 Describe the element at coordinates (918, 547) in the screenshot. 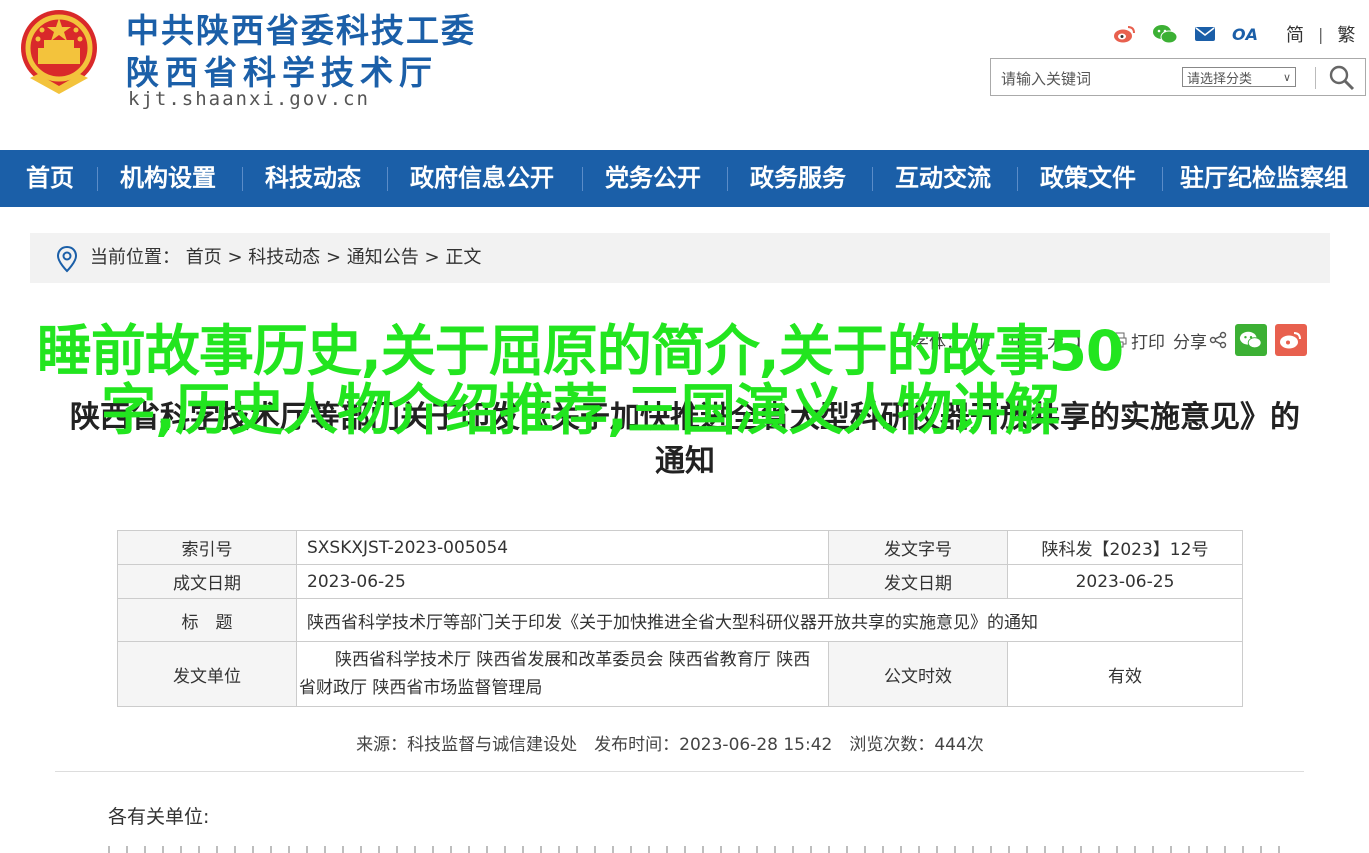

I see `docno-label: 发文字号` at that location.